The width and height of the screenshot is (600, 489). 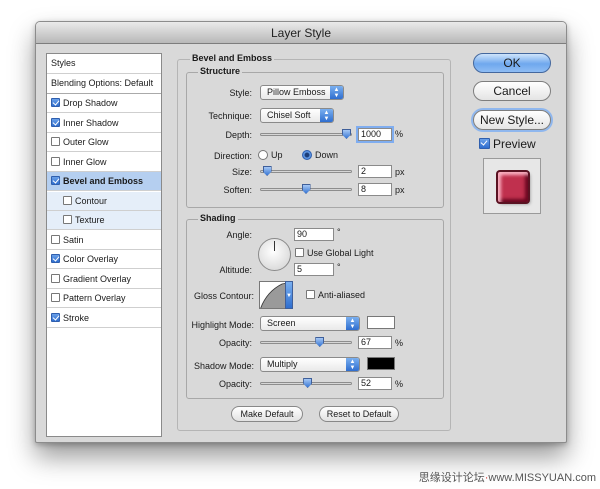 What do you see at coordinates (484, 143) in the screenshot?
I see `preview-checkbox` at bounding box center [484, 143].